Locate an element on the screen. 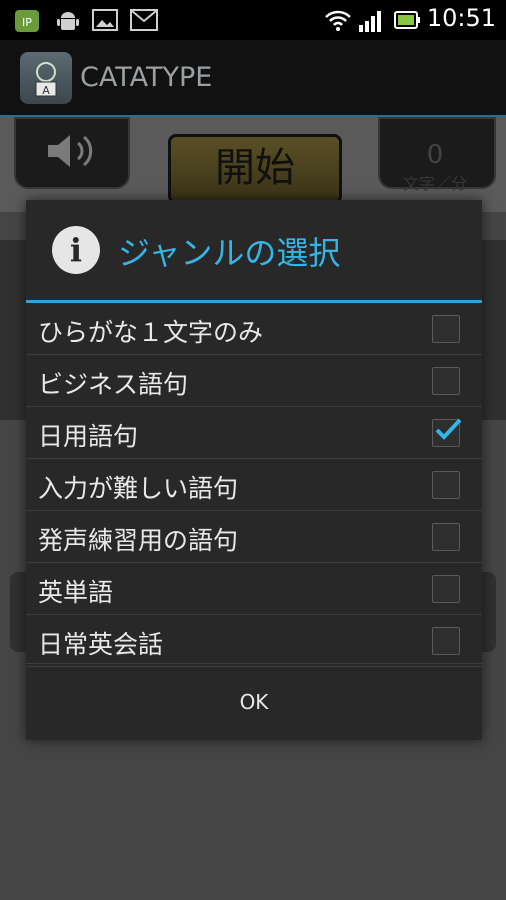  ok-button: OK is located at coordinates (254, 702).